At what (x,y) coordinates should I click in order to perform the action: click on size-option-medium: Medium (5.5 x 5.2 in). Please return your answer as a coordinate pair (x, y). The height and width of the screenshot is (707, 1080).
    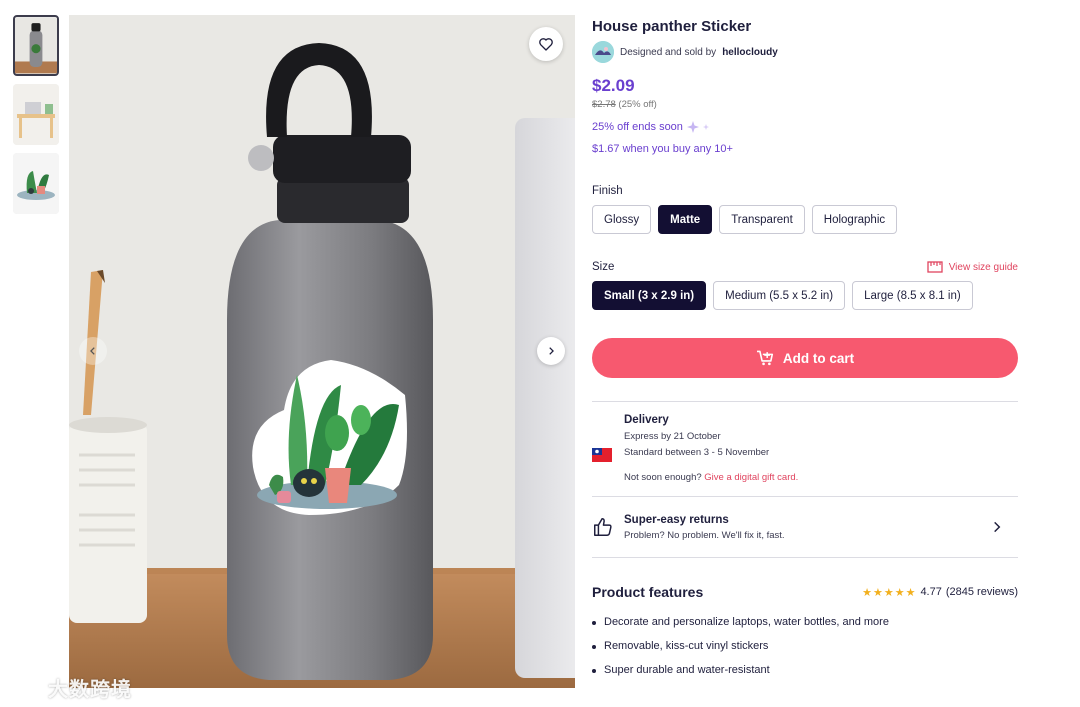
    Looking at the image, I should click on (779, 295).